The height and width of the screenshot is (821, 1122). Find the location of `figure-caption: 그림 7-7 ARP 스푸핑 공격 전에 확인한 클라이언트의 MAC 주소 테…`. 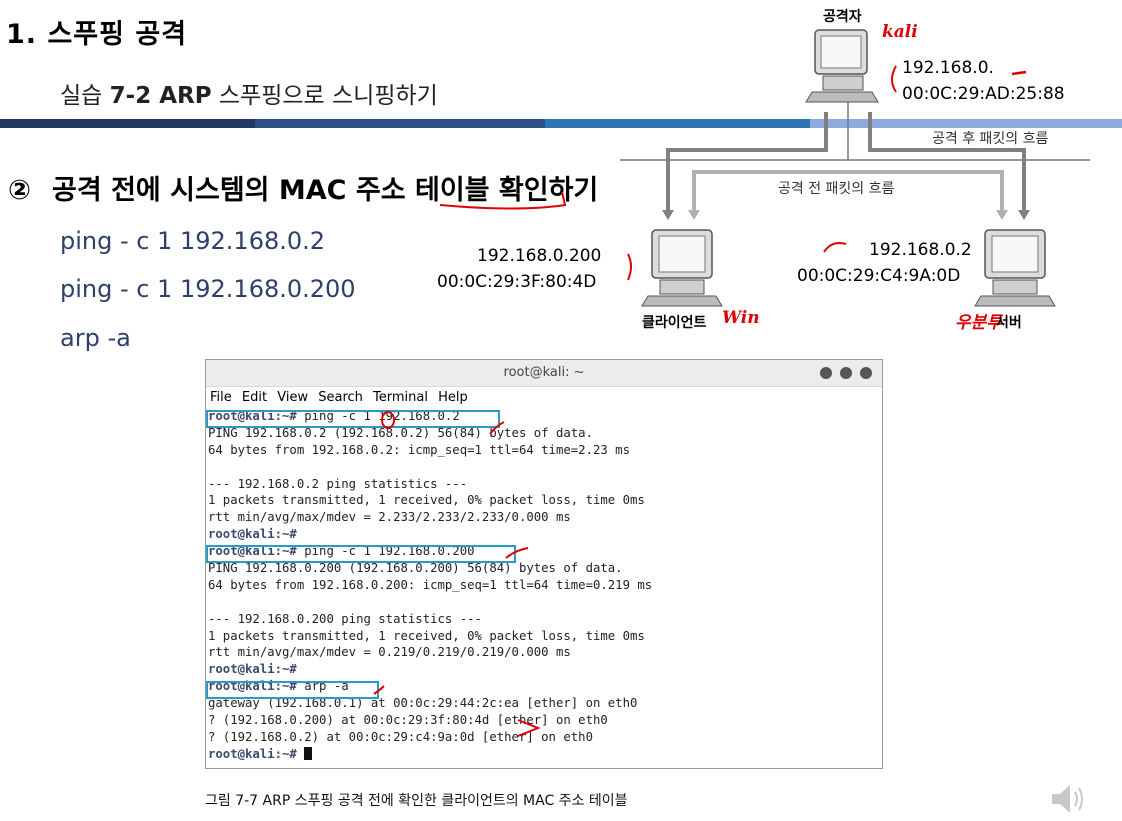

figure-caption: 그림 7-7 ARP 스푸핑 공격 전에 확인한 클라이언트의 MAC 주소 테… is located at coordinates (416, 801).